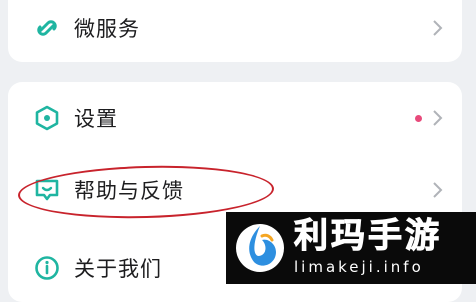  I want to click on menu-item-label: 关于我们, so click(118, 269).